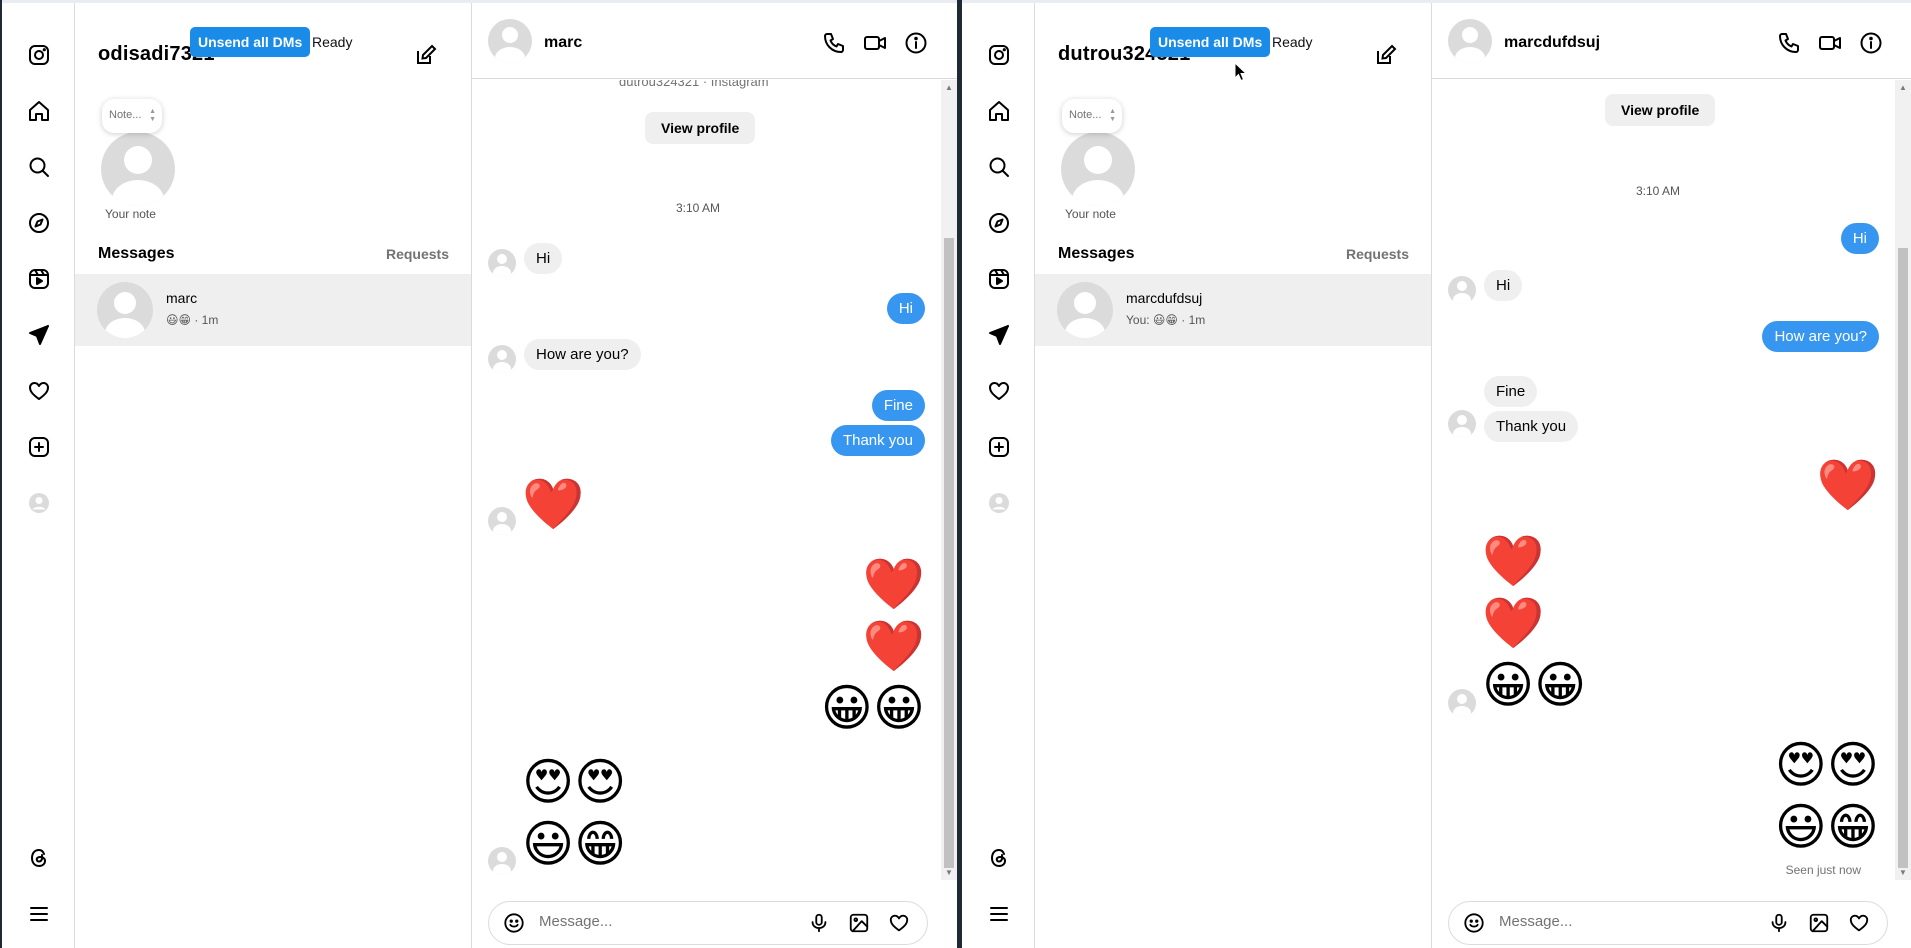 This screenshot has height=948, width=1911. What do you see at coordinates (574, 782) in the screenshot?
I see `emoji-message-in: 😍😍` at bounding box center [574, 782].